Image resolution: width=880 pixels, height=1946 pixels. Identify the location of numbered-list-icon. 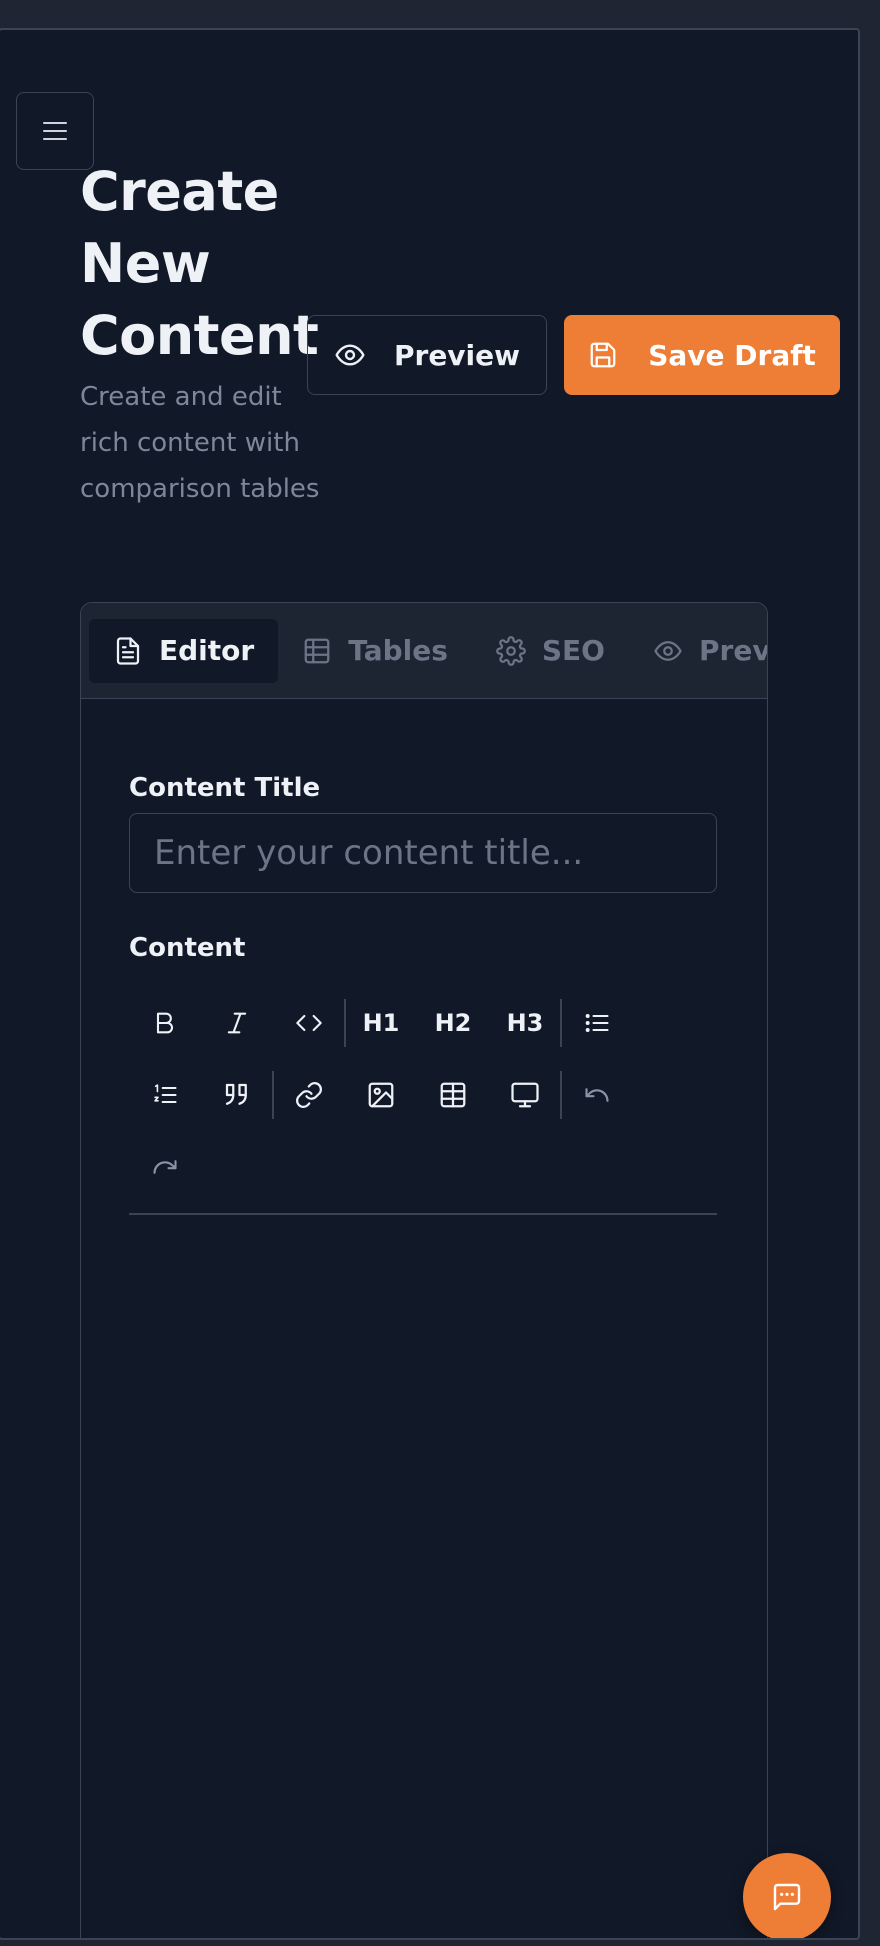
(165, 1095).